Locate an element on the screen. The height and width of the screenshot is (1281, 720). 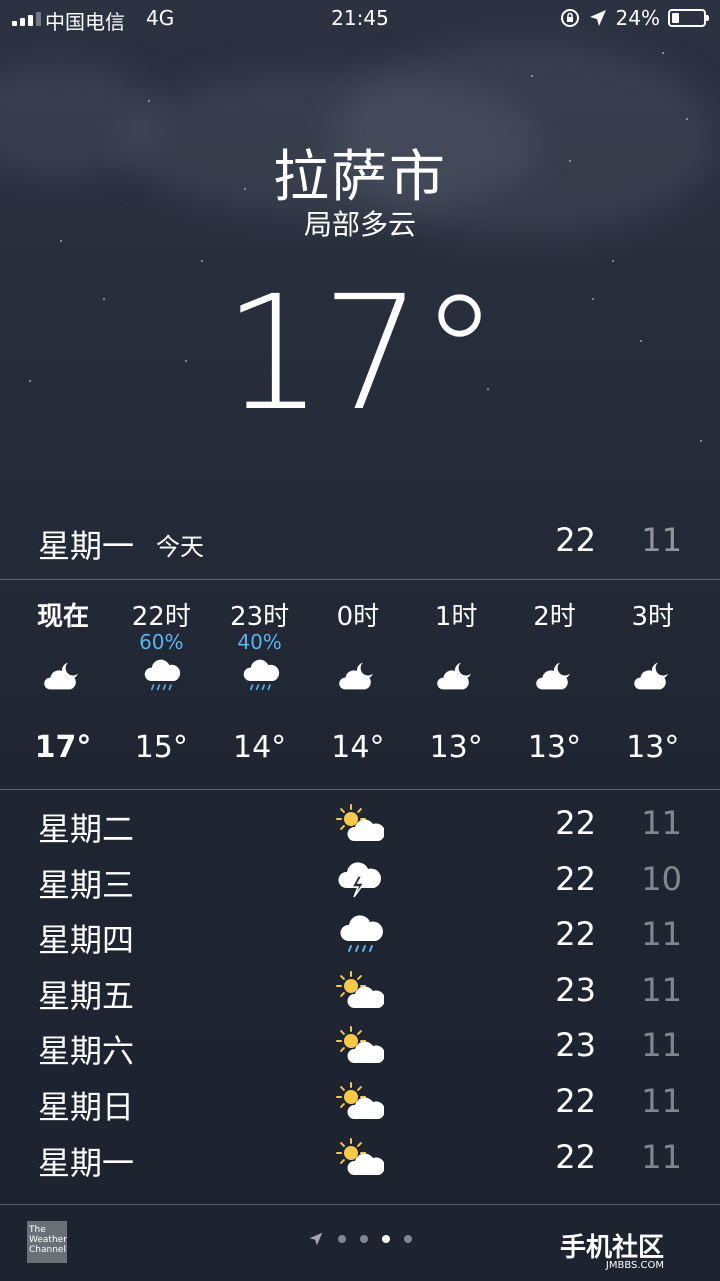
day-name: 星期四 is located at coordinates (86, 940).